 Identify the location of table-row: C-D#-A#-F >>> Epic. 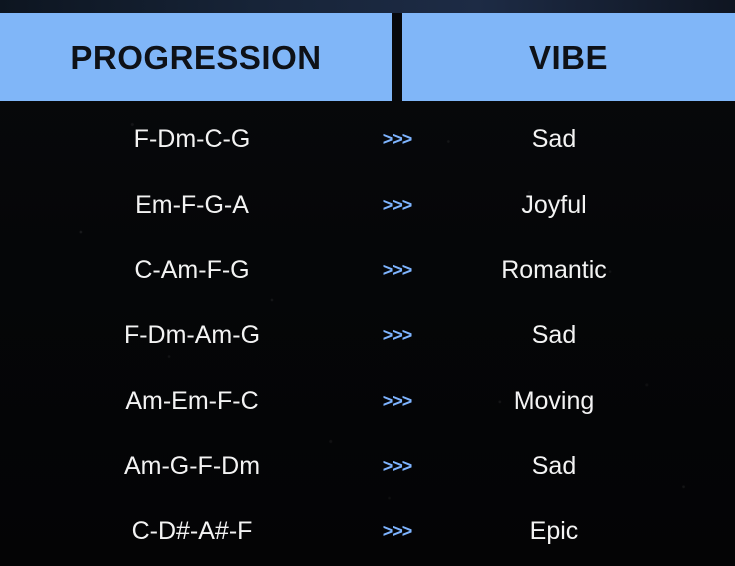
(367, 531).